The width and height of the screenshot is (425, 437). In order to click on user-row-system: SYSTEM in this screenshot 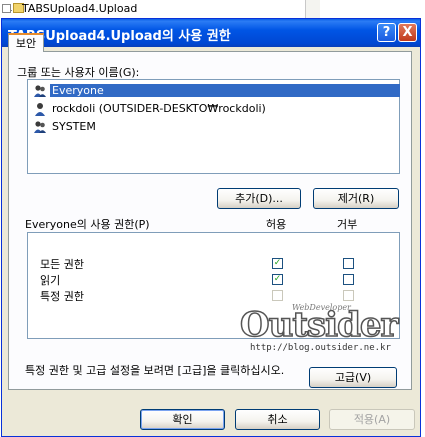, I will do `click(215, 127)`.